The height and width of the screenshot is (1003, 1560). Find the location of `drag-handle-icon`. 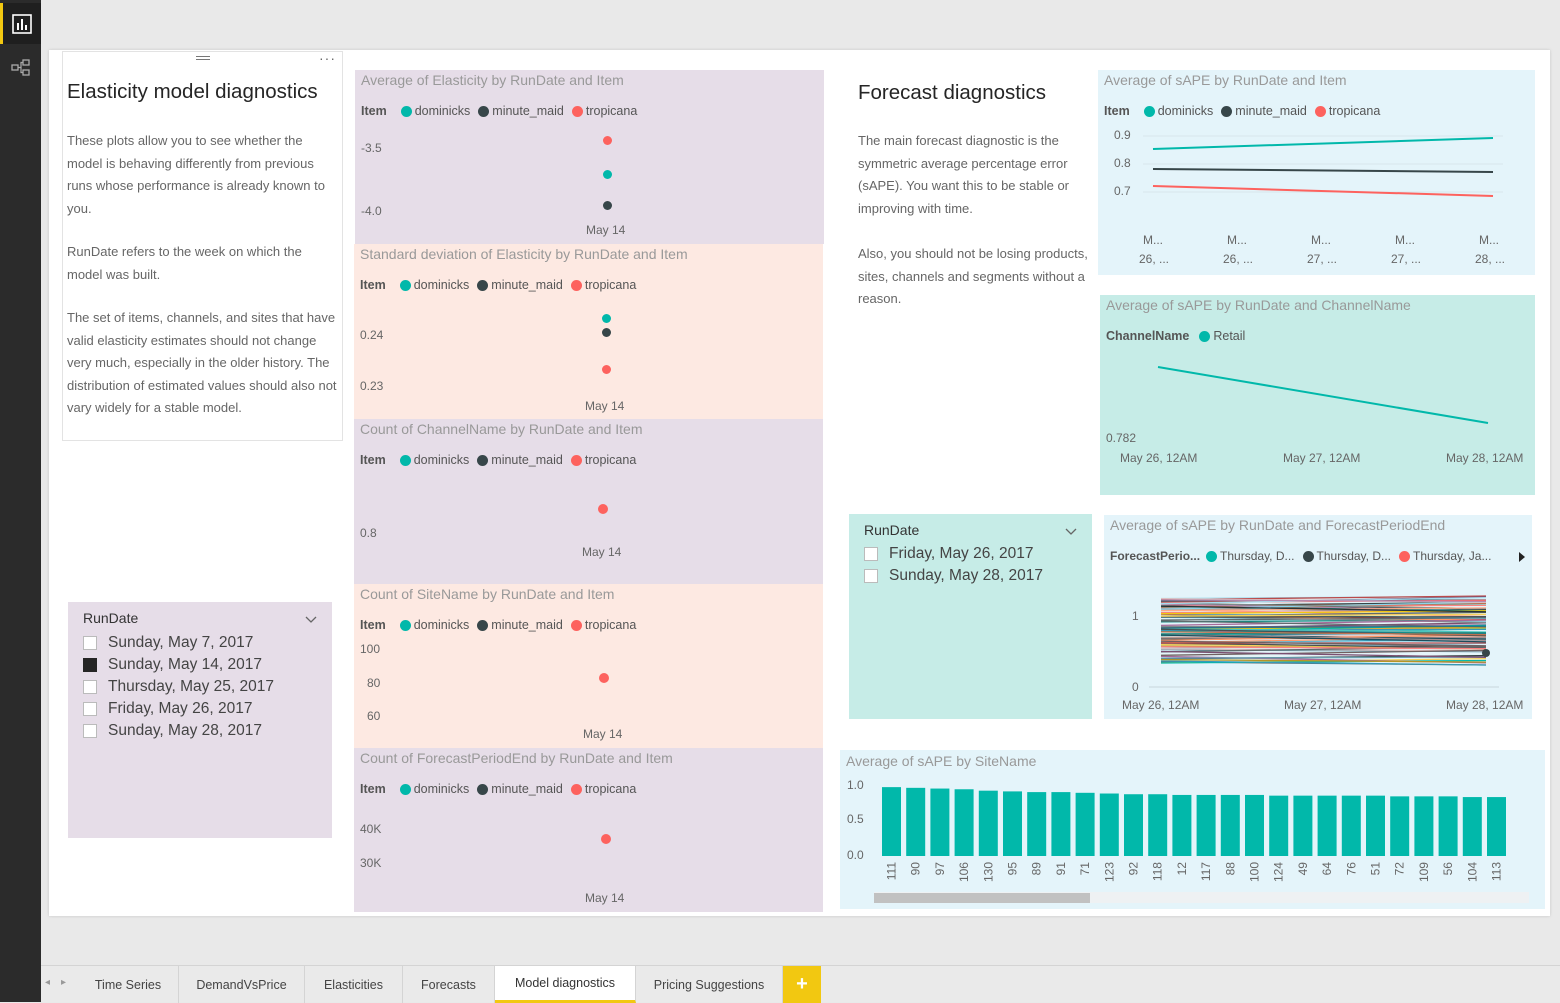

drag-handle-icon is located at coordinates (203, 58).